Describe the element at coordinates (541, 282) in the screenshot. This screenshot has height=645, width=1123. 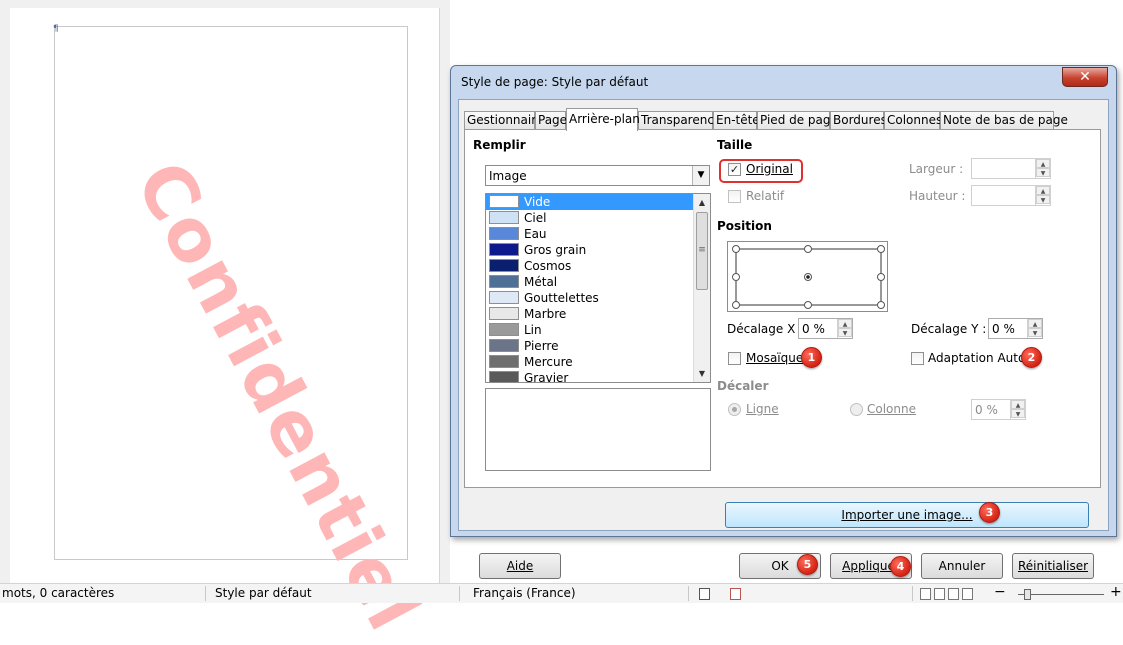
I see `image-name: Métal` at that location.